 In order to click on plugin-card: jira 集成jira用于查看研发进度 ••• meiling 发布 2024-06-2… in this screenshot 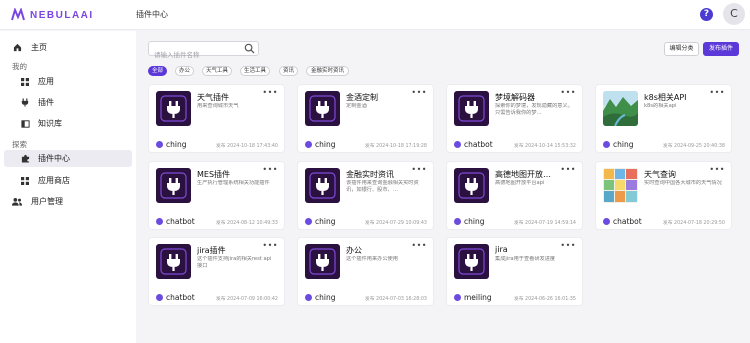, I will do `click(514, 271)`.